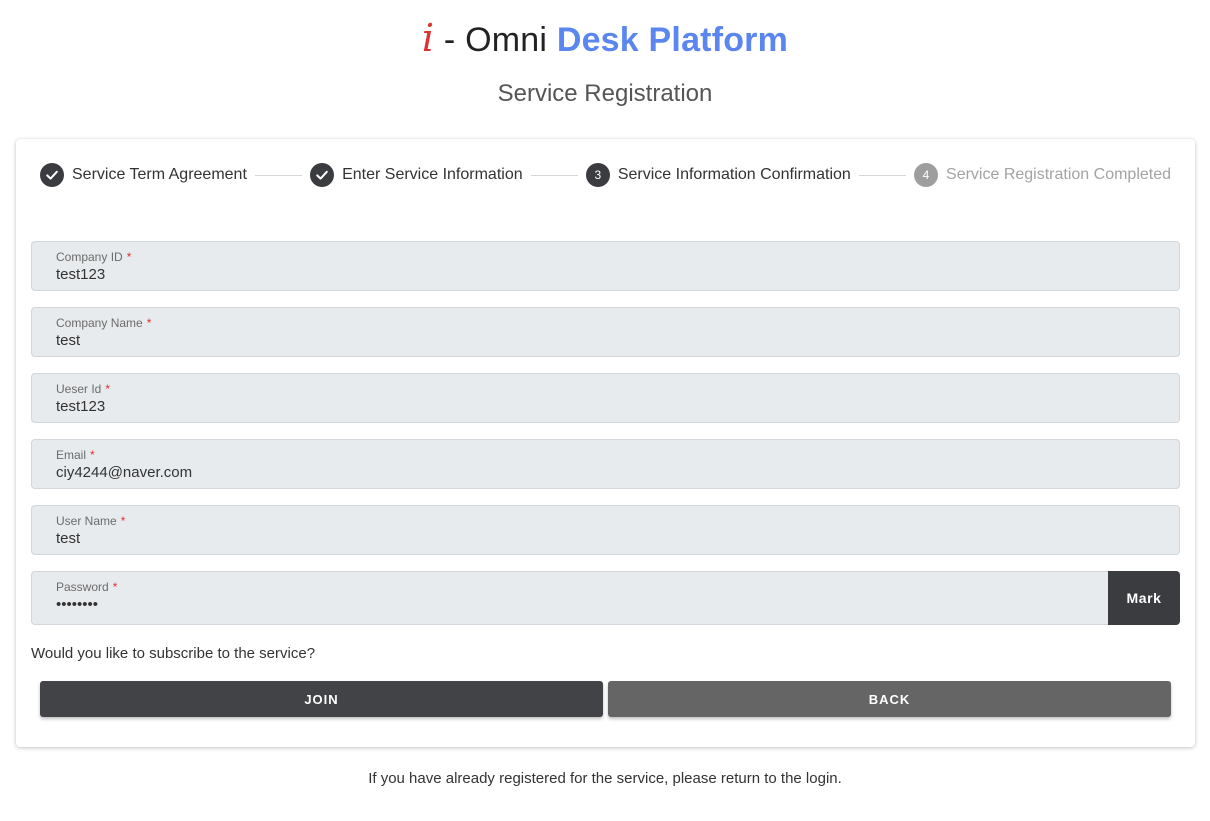  I want to click on email-value: ciy4244@naver.com, so click(124, 472).